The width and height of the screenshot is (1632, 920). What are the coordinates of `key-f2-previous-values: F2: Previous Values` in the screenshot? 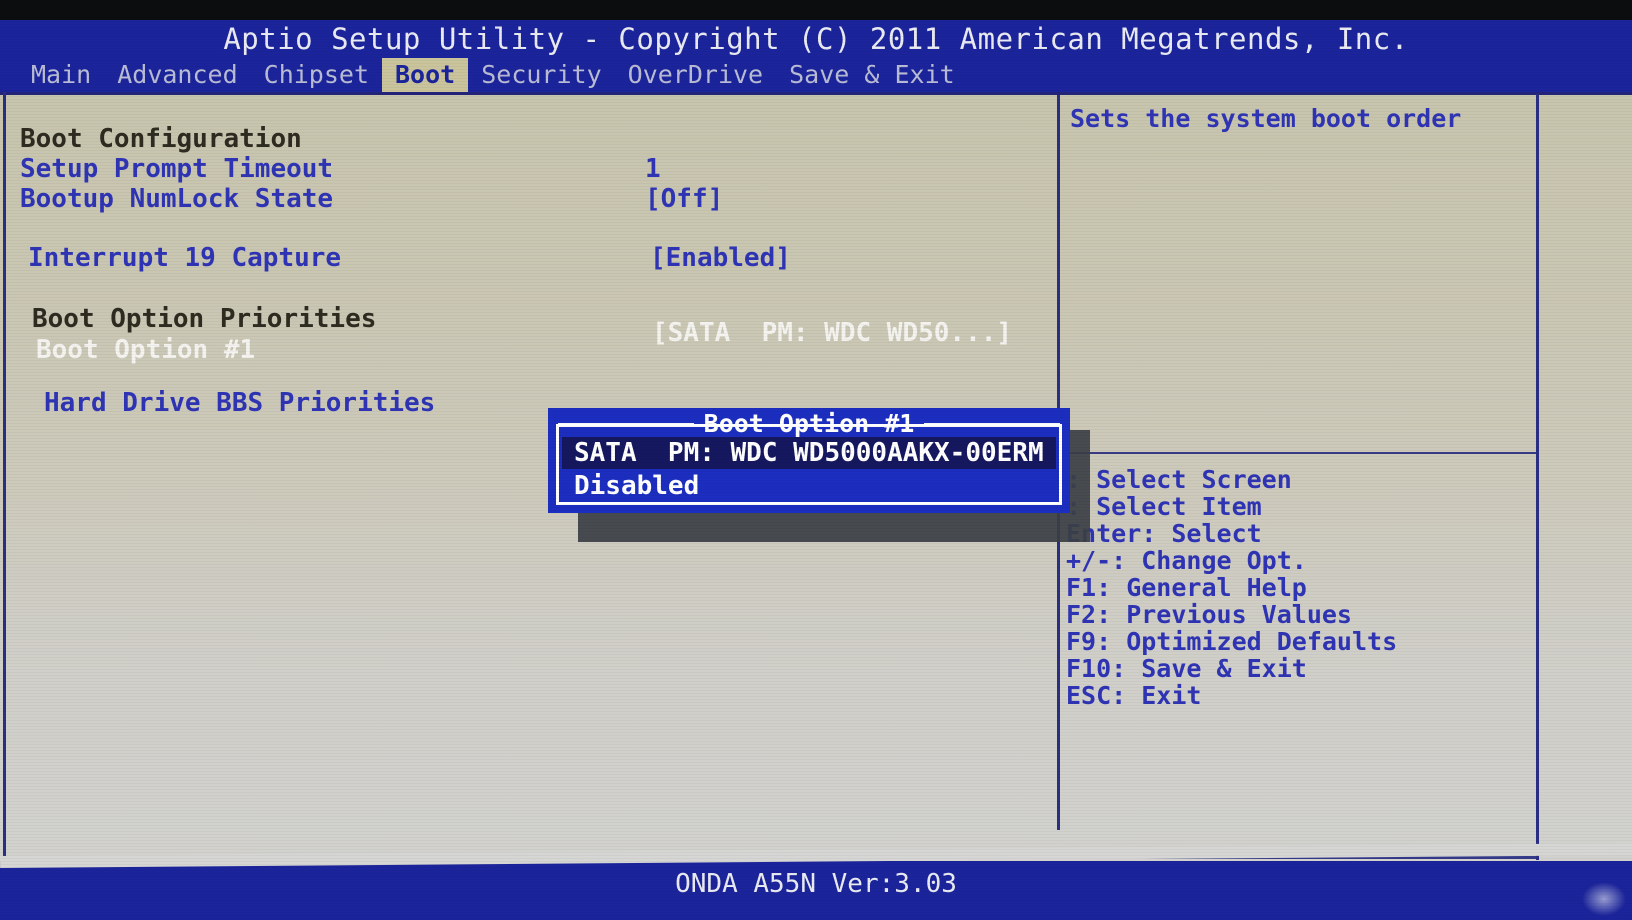 It's located at (1209, 614).